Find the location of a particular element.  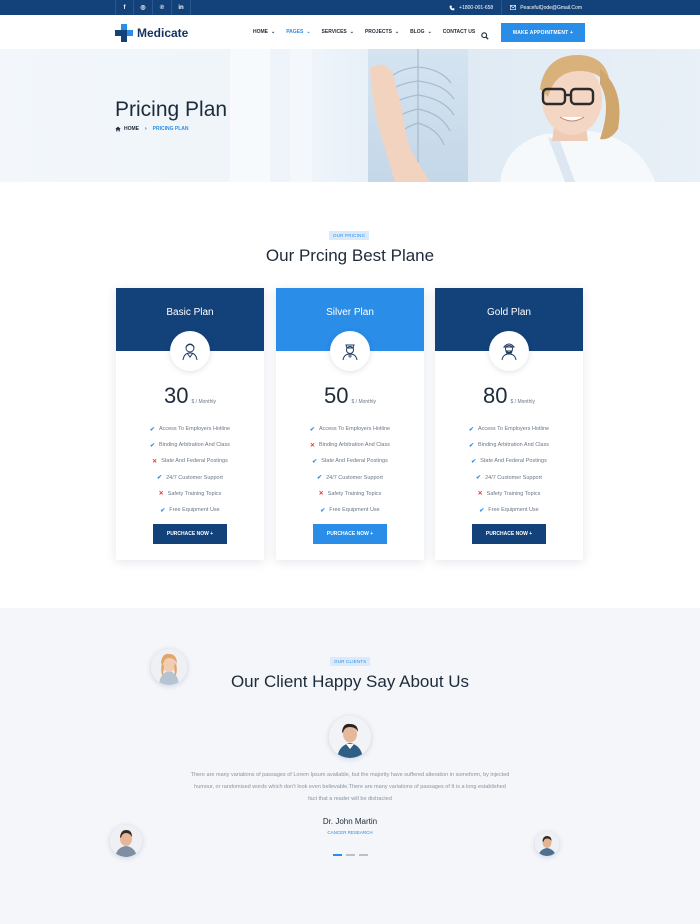

carousel-dots is located at coordinates (352, 855).